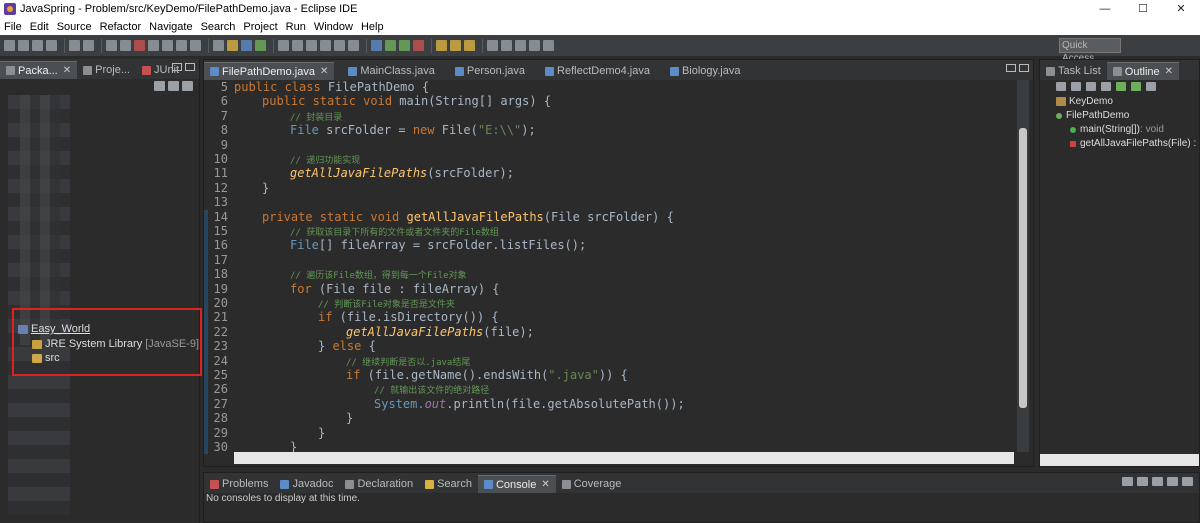 The width and height of the screenshot is (1200, 523). I want to click on outline-item-getalljavafilepaths: getAllJavaFilePaths(File) :, so click(1133, 143).